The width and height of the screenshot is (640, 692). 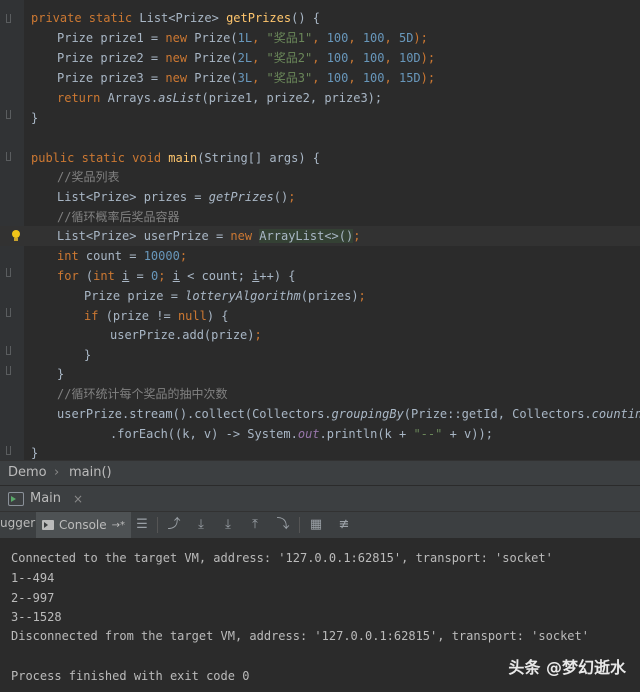 I want to click on code-text: < count;, so click(x=216, y=276).